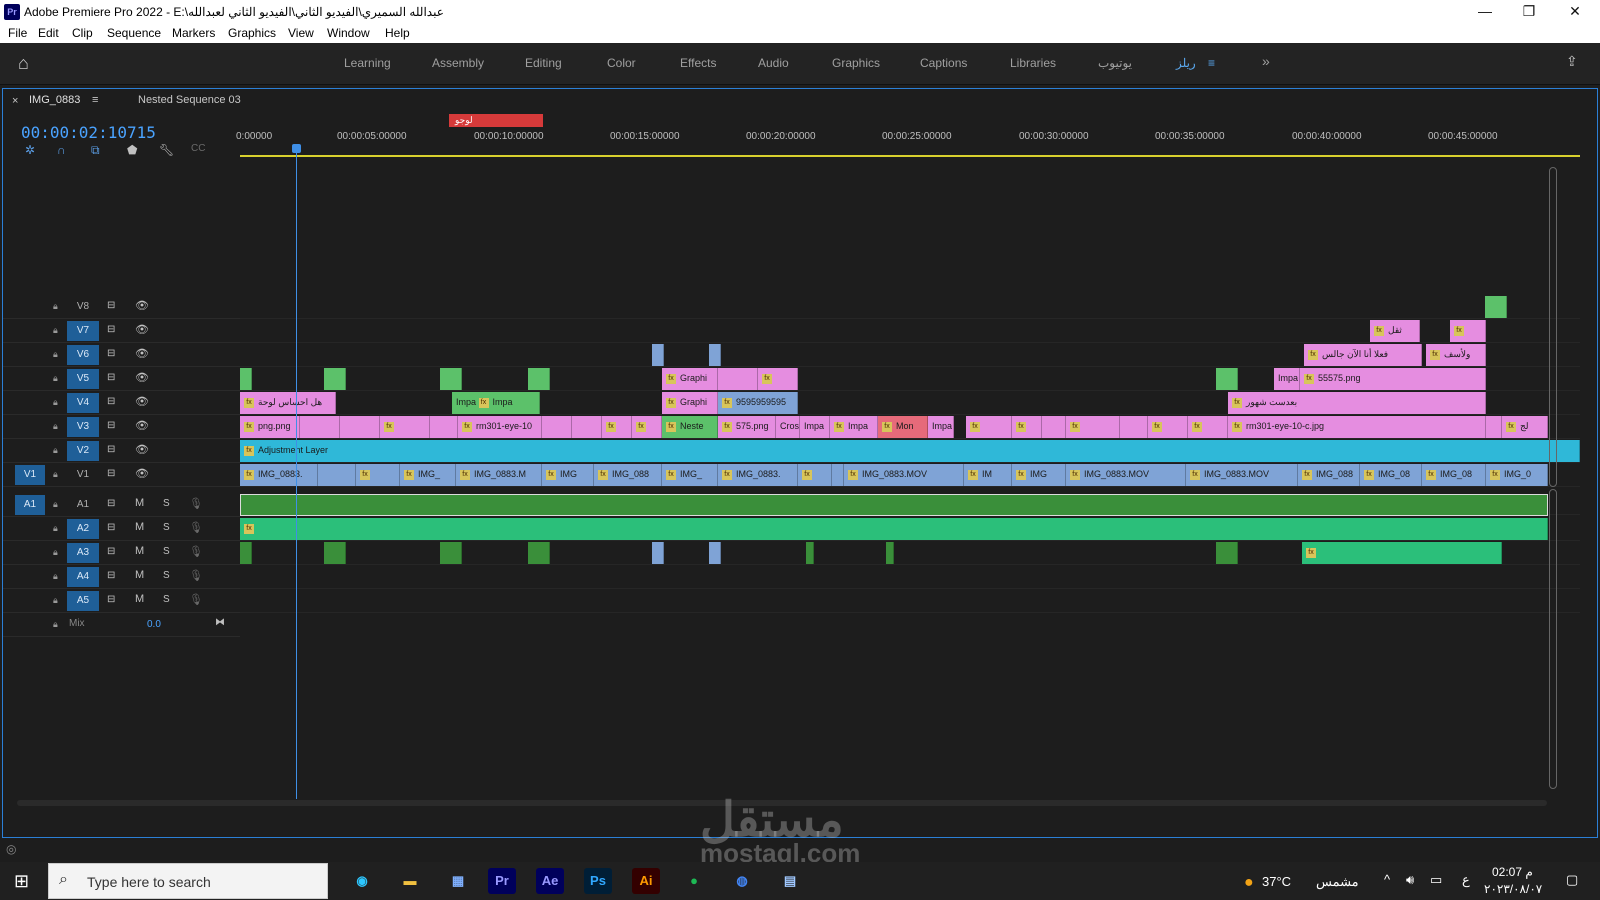  I want to click on notifications-icon: ▢, so click(1572, 880).